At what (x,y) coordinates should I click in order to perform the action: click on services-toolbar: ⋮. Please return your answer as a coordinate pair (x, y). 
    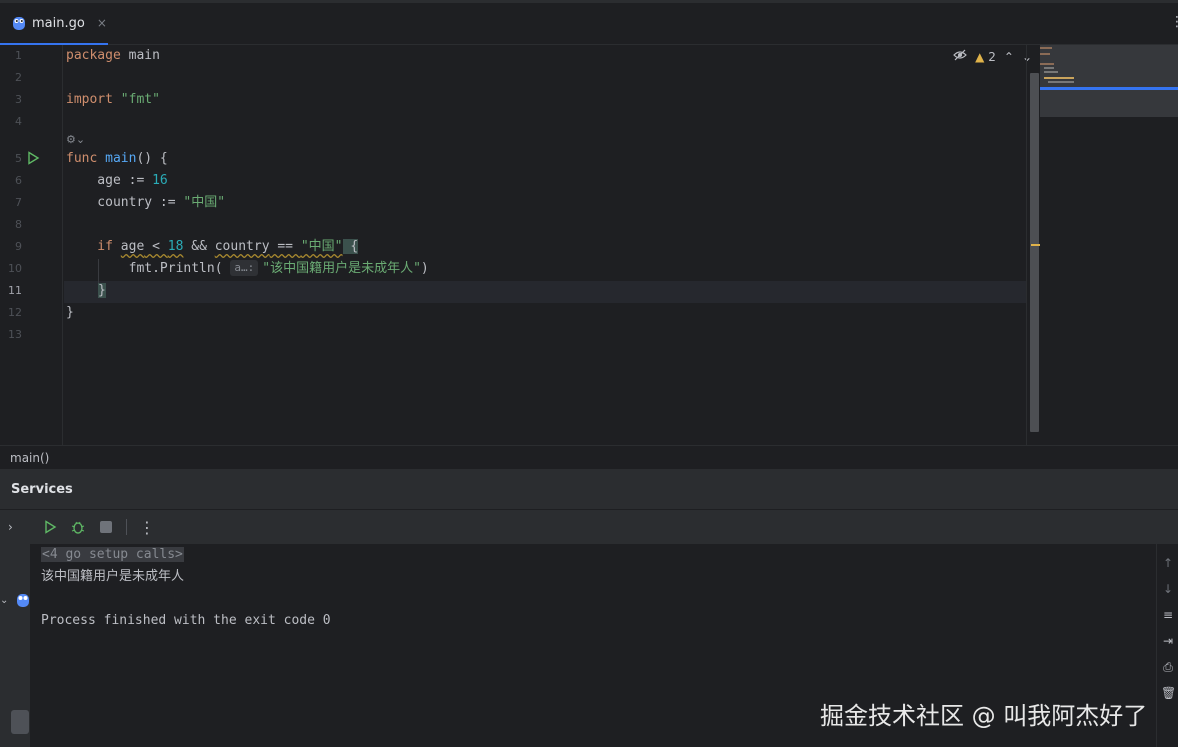
    Looking at the image, I should click on (604, 527).